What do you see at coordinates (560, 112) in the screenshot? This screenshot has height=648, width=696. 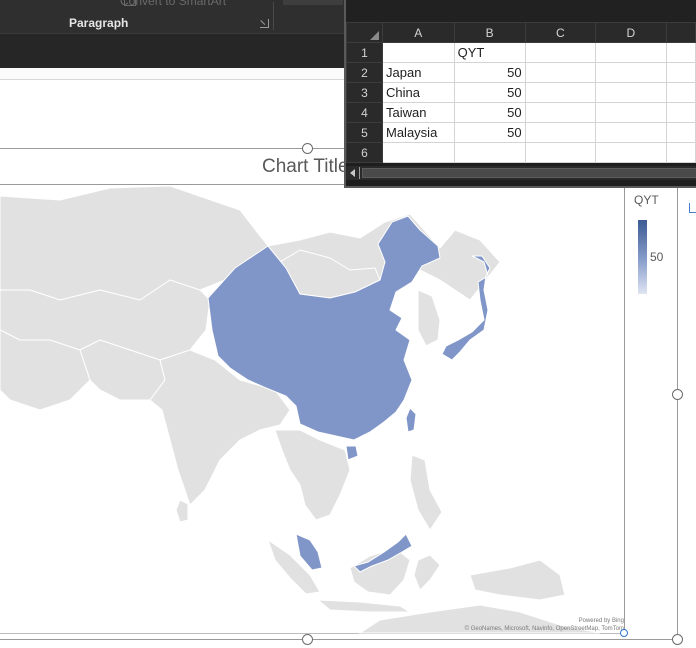 I see `cell-c4` at bounding box center [560, 112].